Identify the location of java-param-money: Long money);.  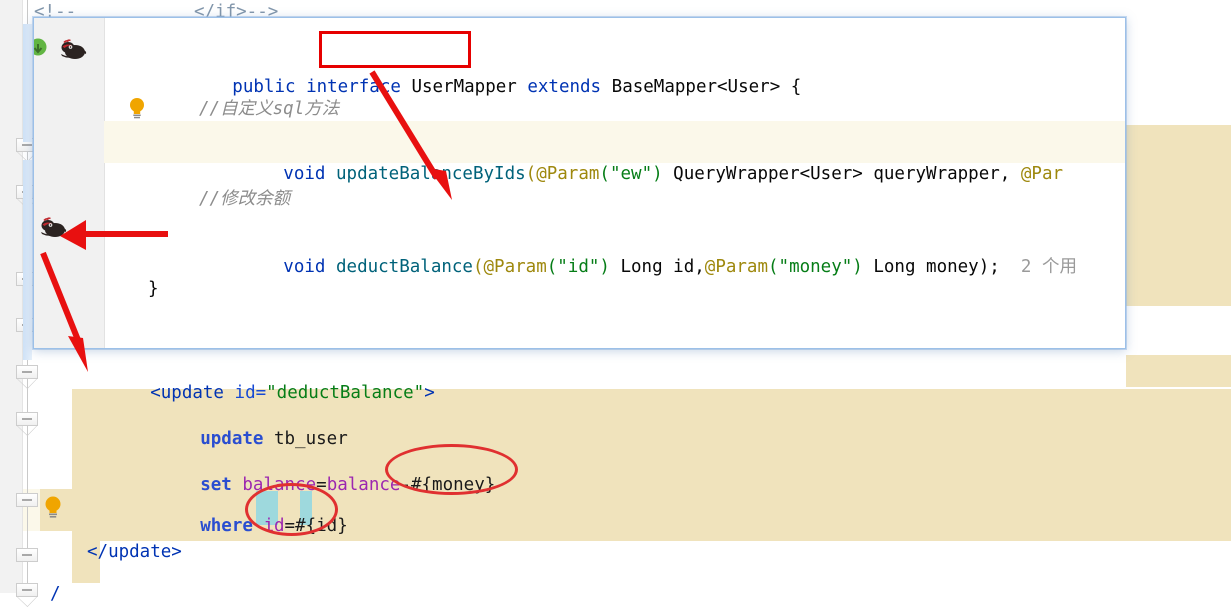
(931, 267).